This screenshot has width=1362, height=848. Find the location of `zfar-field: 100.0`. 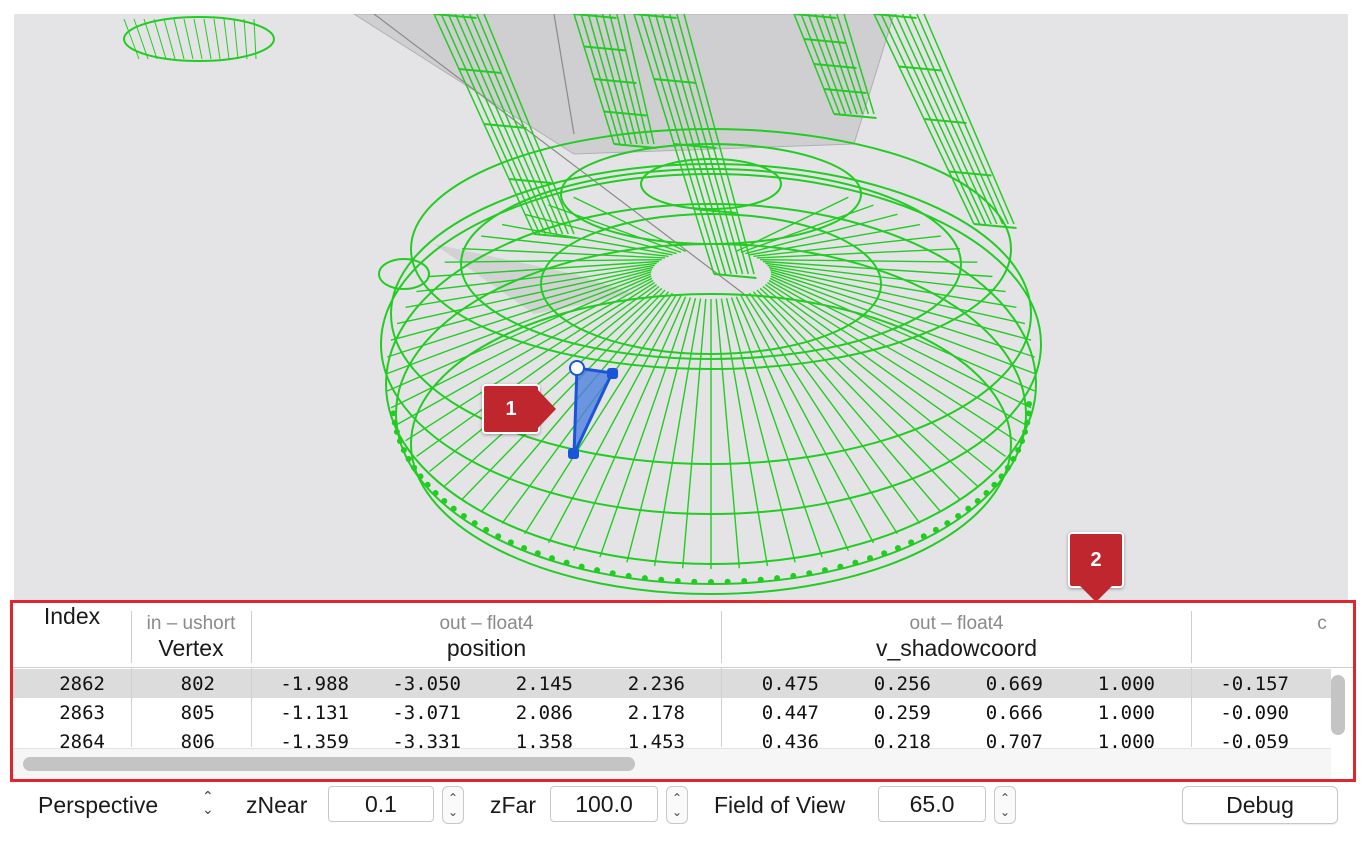

zfar-field: 100.0 is located at coordinates (604, 804).